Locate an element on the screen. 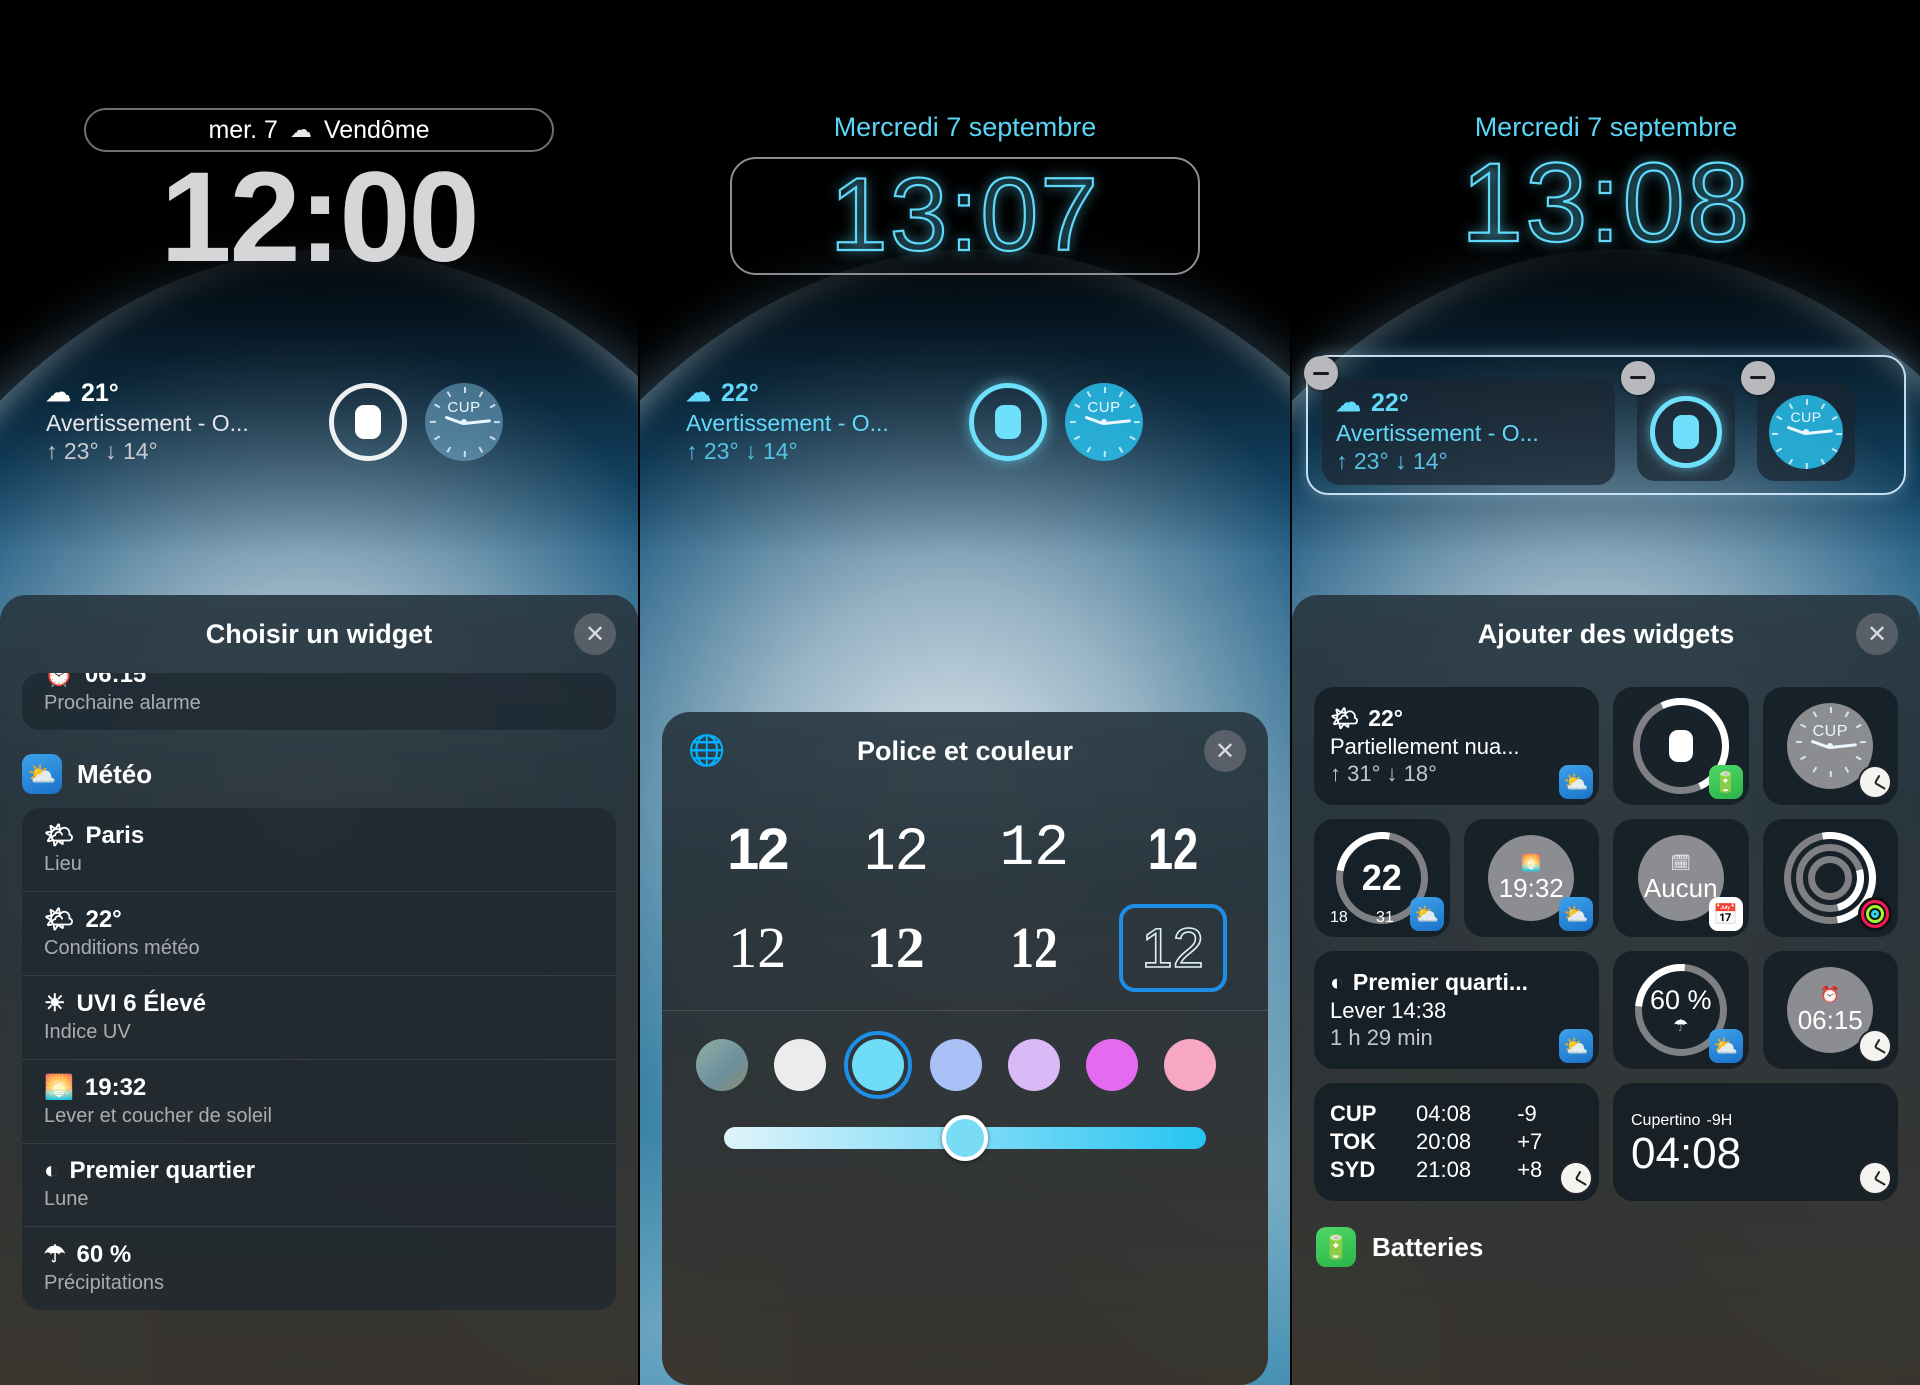  list-item: ⏰ 06:15 Prochaine alarme is located at coordinates (319, 701).